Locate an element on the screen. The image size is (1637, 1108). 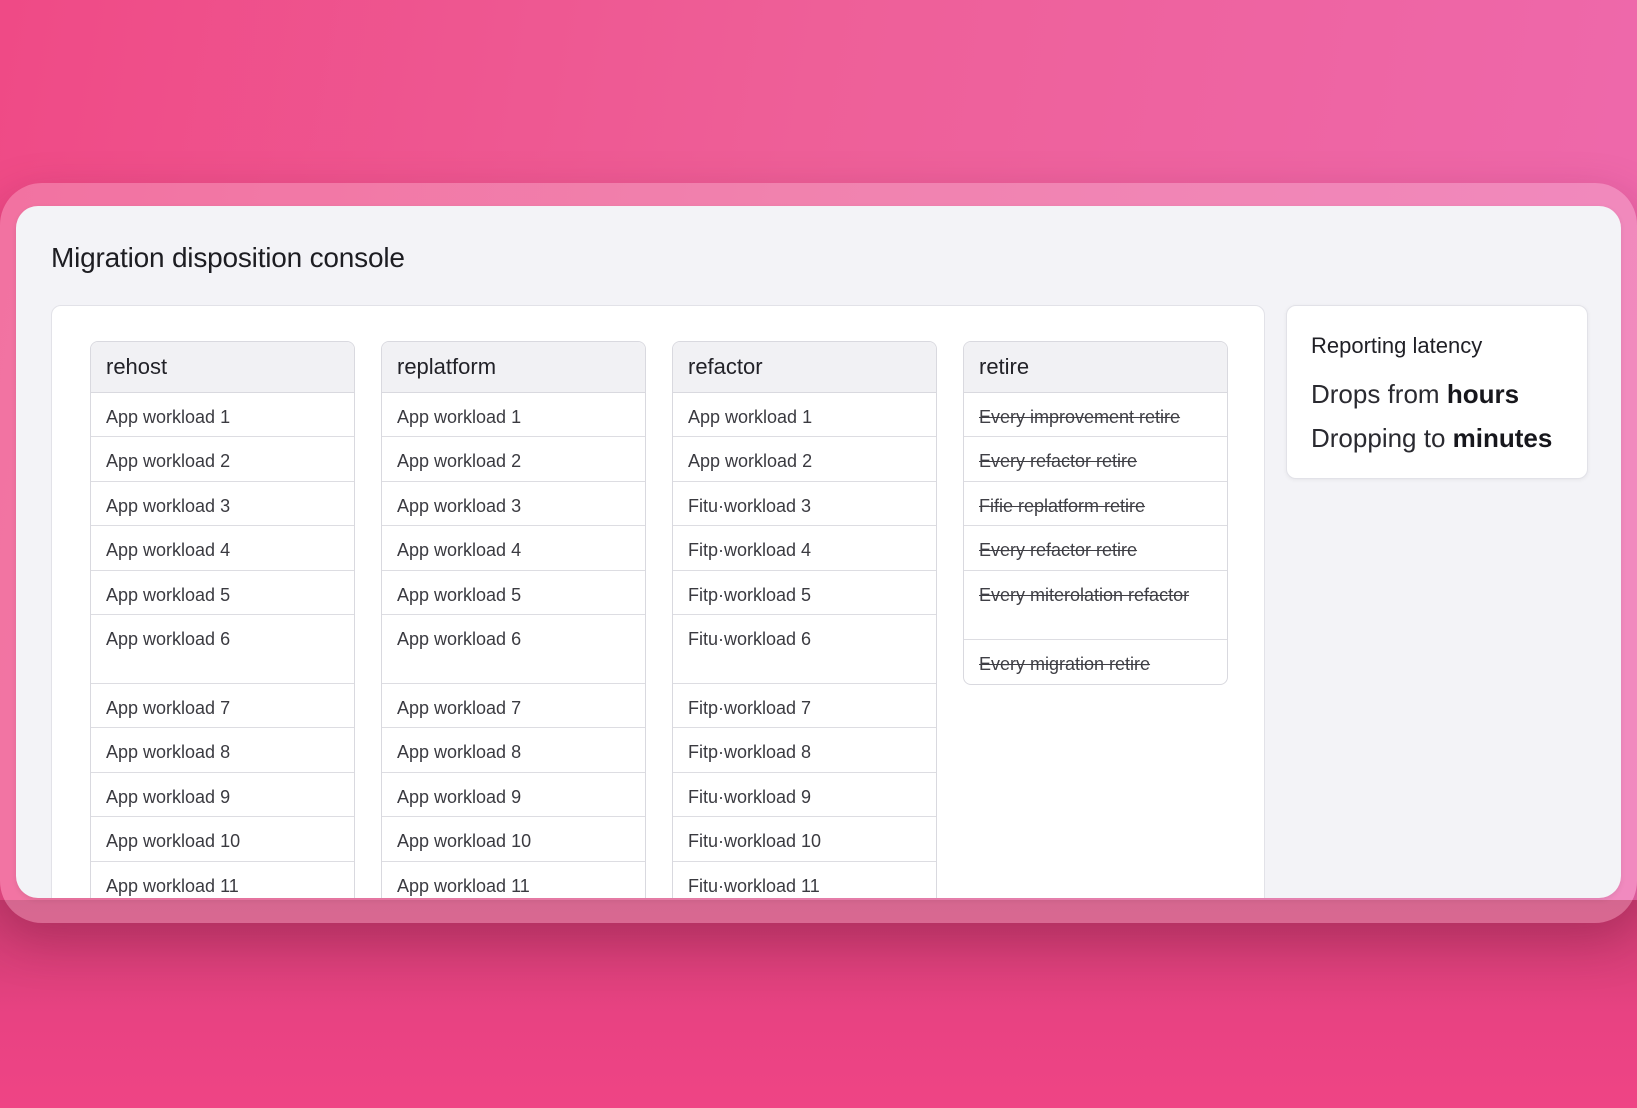
panel-title: Reporting latency is located at coordinates (1397, 345).